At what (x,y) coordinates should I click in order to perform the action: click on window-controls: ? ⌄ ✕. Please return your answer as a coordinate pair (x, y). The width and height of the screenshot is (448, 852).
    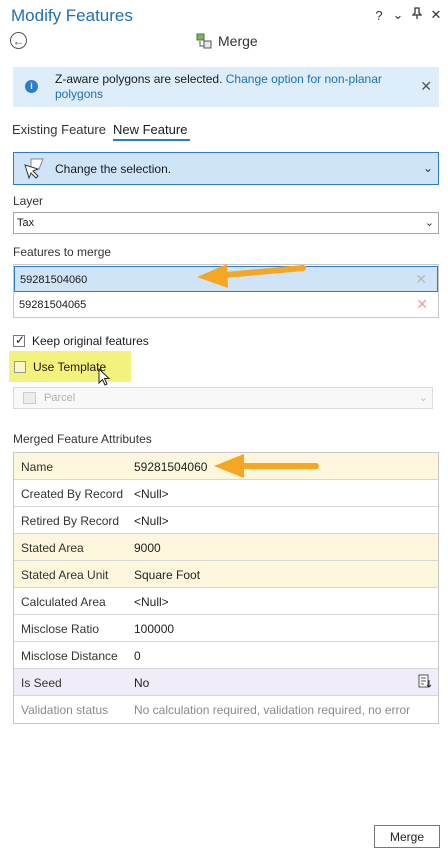
    Looking at the image, I should click on (407, 15).